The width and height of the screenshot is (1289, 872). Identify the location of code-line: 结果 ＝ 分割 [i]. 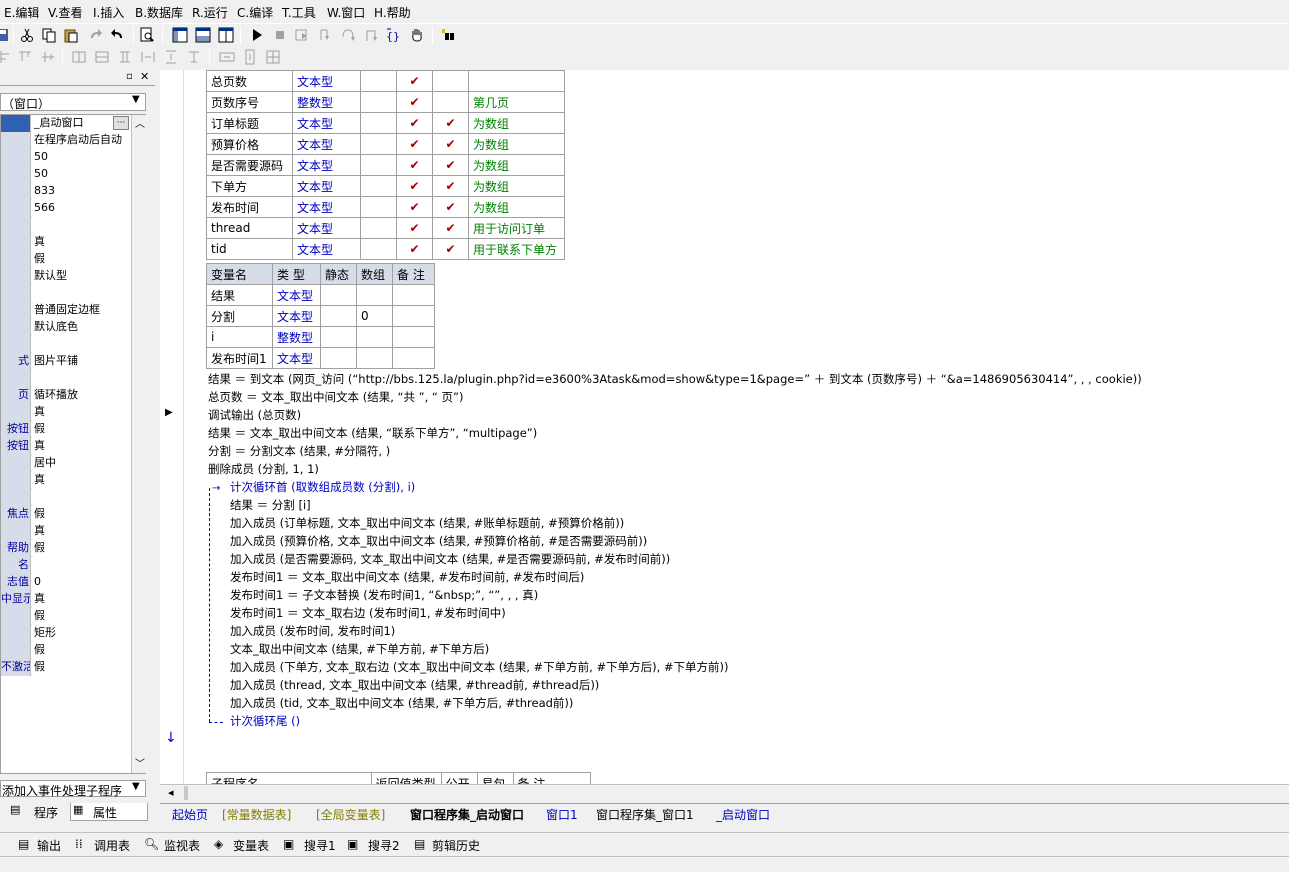
(270, 505).